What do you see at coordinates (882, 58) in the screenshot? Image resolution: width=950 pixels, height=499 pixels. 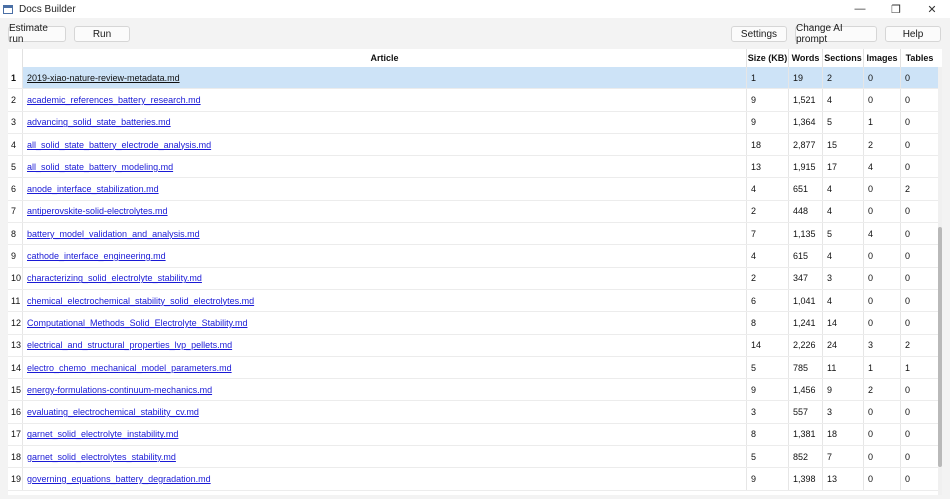 I see `column-header-images: Images` at bounding box center [882, 58].